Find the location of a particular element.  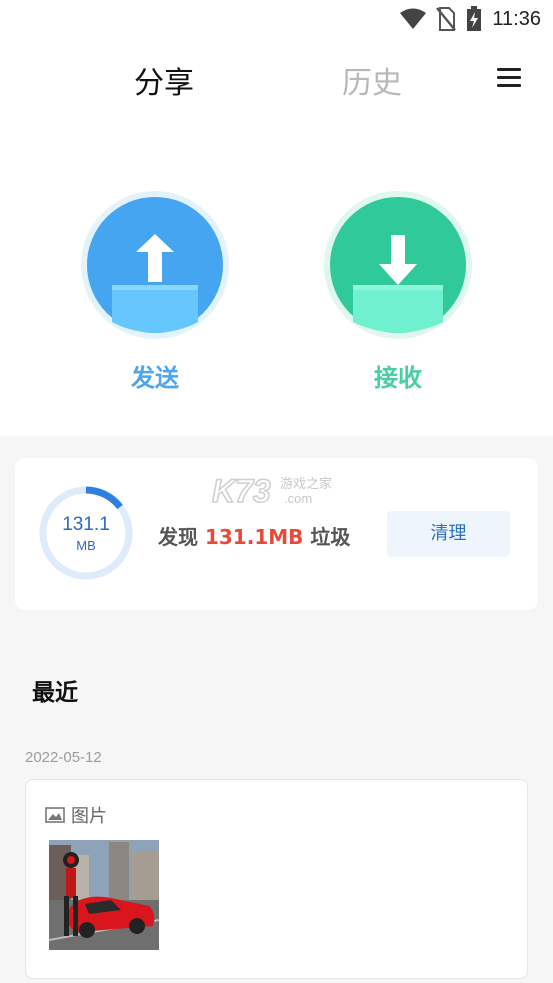

svg-text: K73 is located at coordinates (241, 490).